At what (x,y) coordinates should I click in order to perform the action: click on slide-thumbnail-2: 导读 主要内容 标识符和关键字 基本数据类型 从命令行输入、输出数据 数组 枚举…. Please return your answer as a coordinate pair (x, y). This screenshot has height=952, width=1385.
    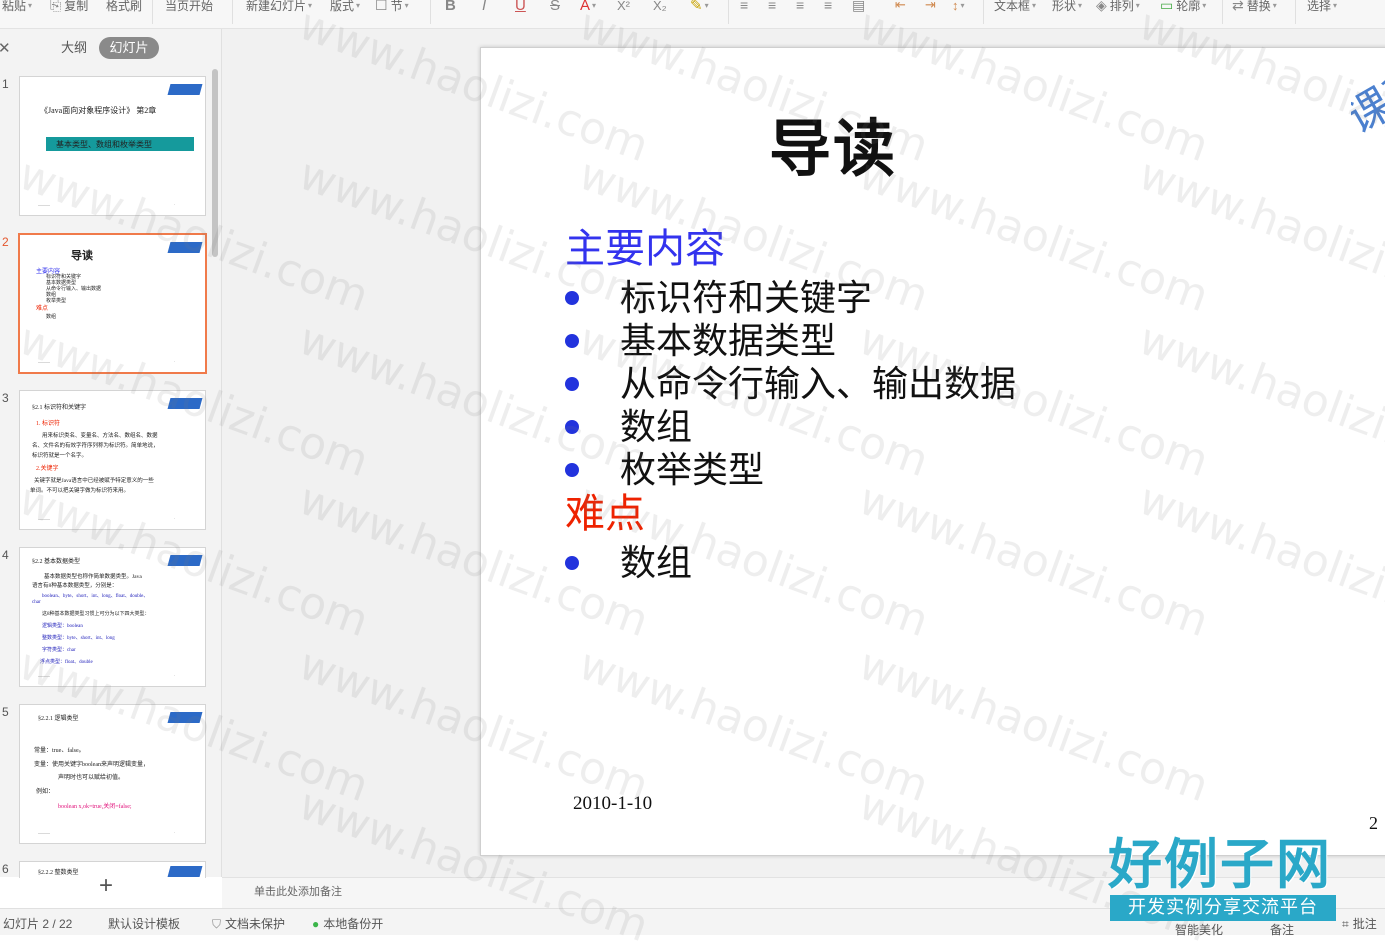
    Looking at the image, I should click on (112, 303).